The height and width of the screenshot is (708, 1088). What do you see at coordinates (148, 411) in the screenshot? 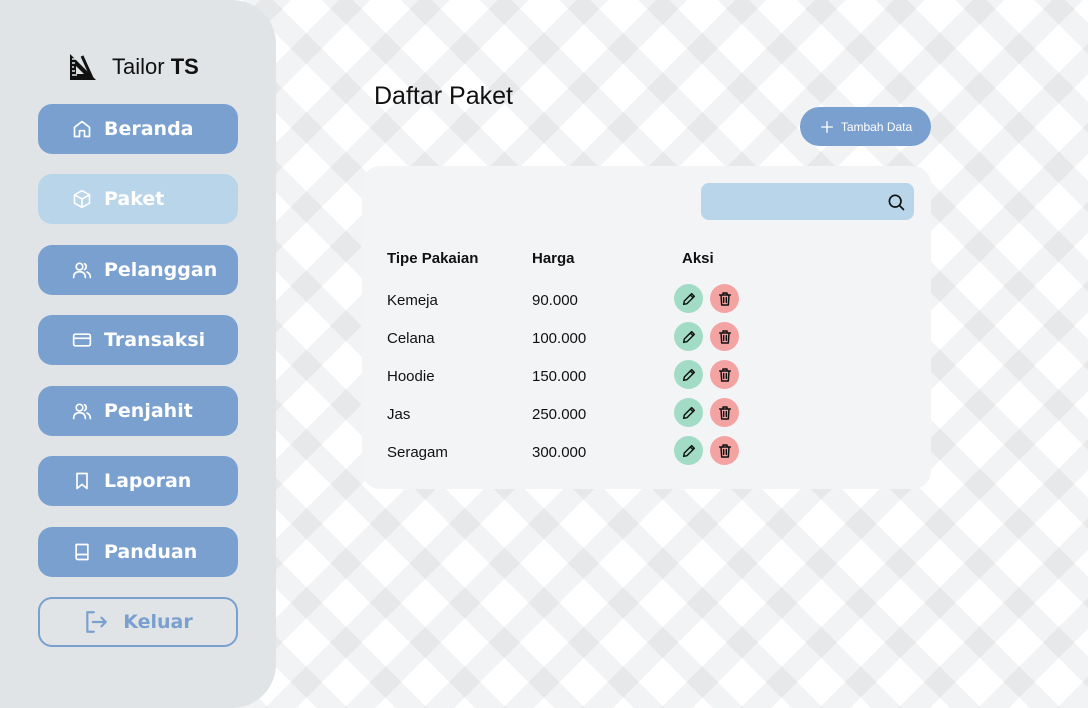
I see `sidebar-item-label: Penjahit` at bounding box center [148, 411].